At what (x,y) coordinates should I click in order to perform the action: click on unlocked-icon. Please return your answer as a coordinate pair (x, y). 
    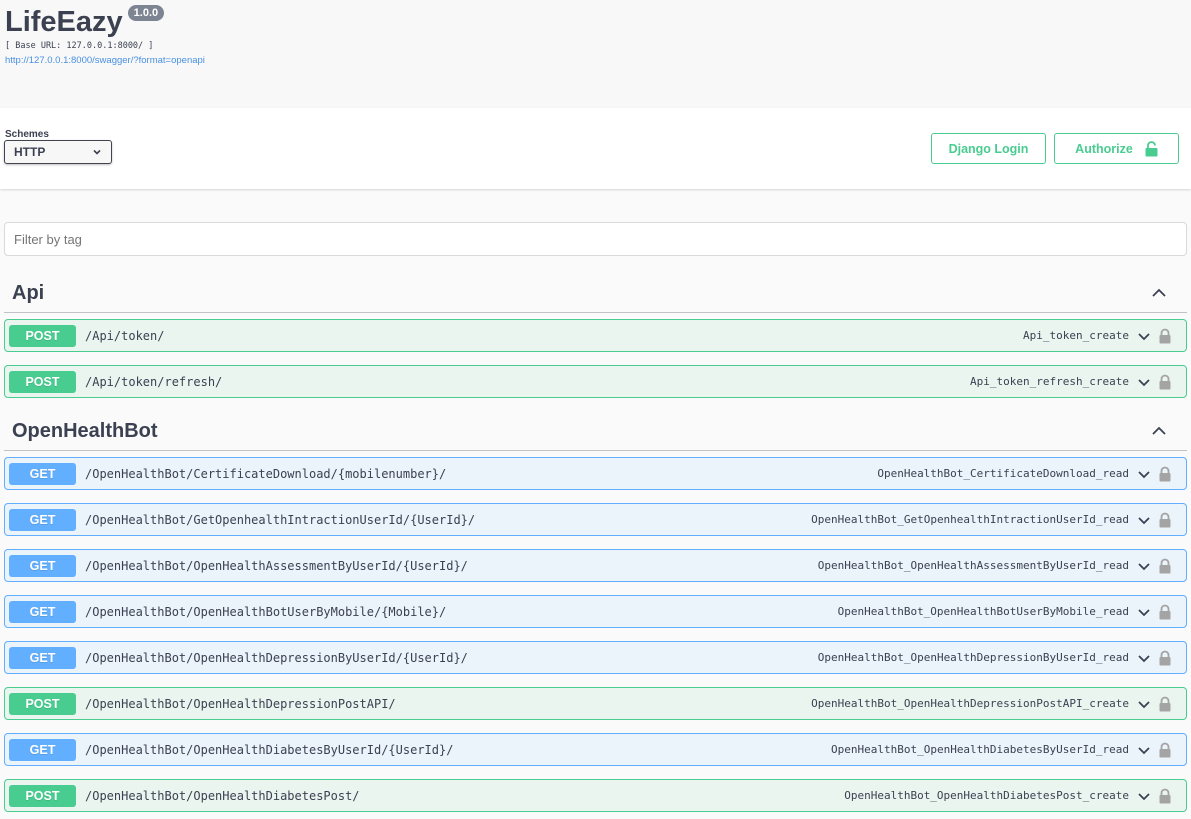
    Looking at the image, I should click on (1151, 148).